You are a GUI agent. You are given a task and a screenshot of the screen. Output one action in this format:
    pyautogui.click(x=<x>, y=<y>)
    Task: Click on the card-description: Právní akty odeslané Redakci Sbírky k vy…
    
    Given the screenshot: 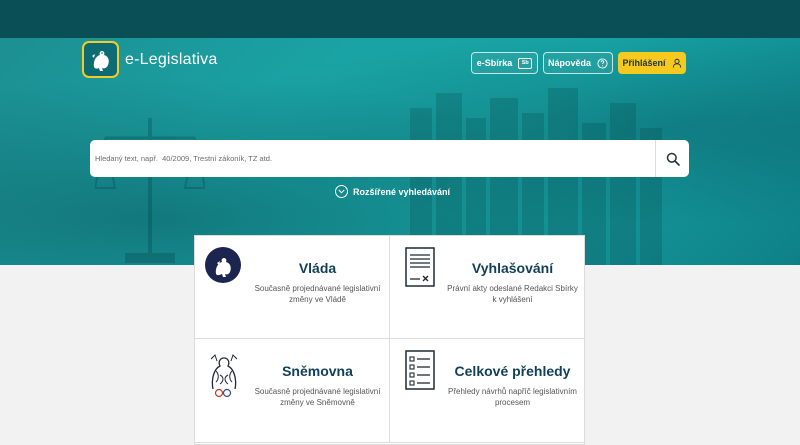 What is the action you would take?
    pyautogui.click(x=512, y=294)
    